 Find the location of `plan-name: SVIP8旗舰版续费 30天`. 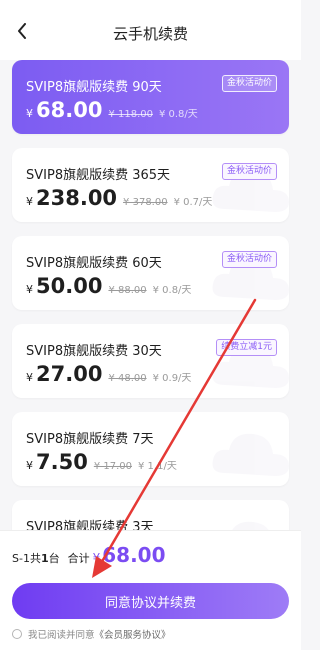

plan-name: SVIP8旗舰版续费 30天 is located at coordinates (94, 351).